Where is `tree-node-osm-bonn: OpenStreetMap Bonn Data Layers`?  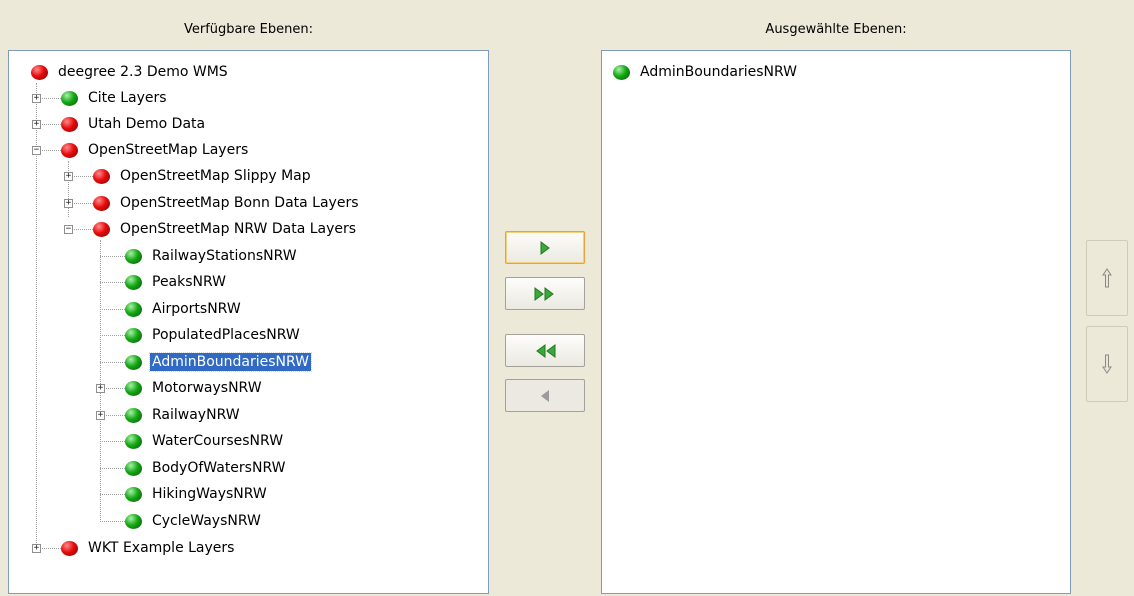
tree-node-osm-bonn: OpenStreetMap Bonn Data Layers is located at coordinates (227, 203).